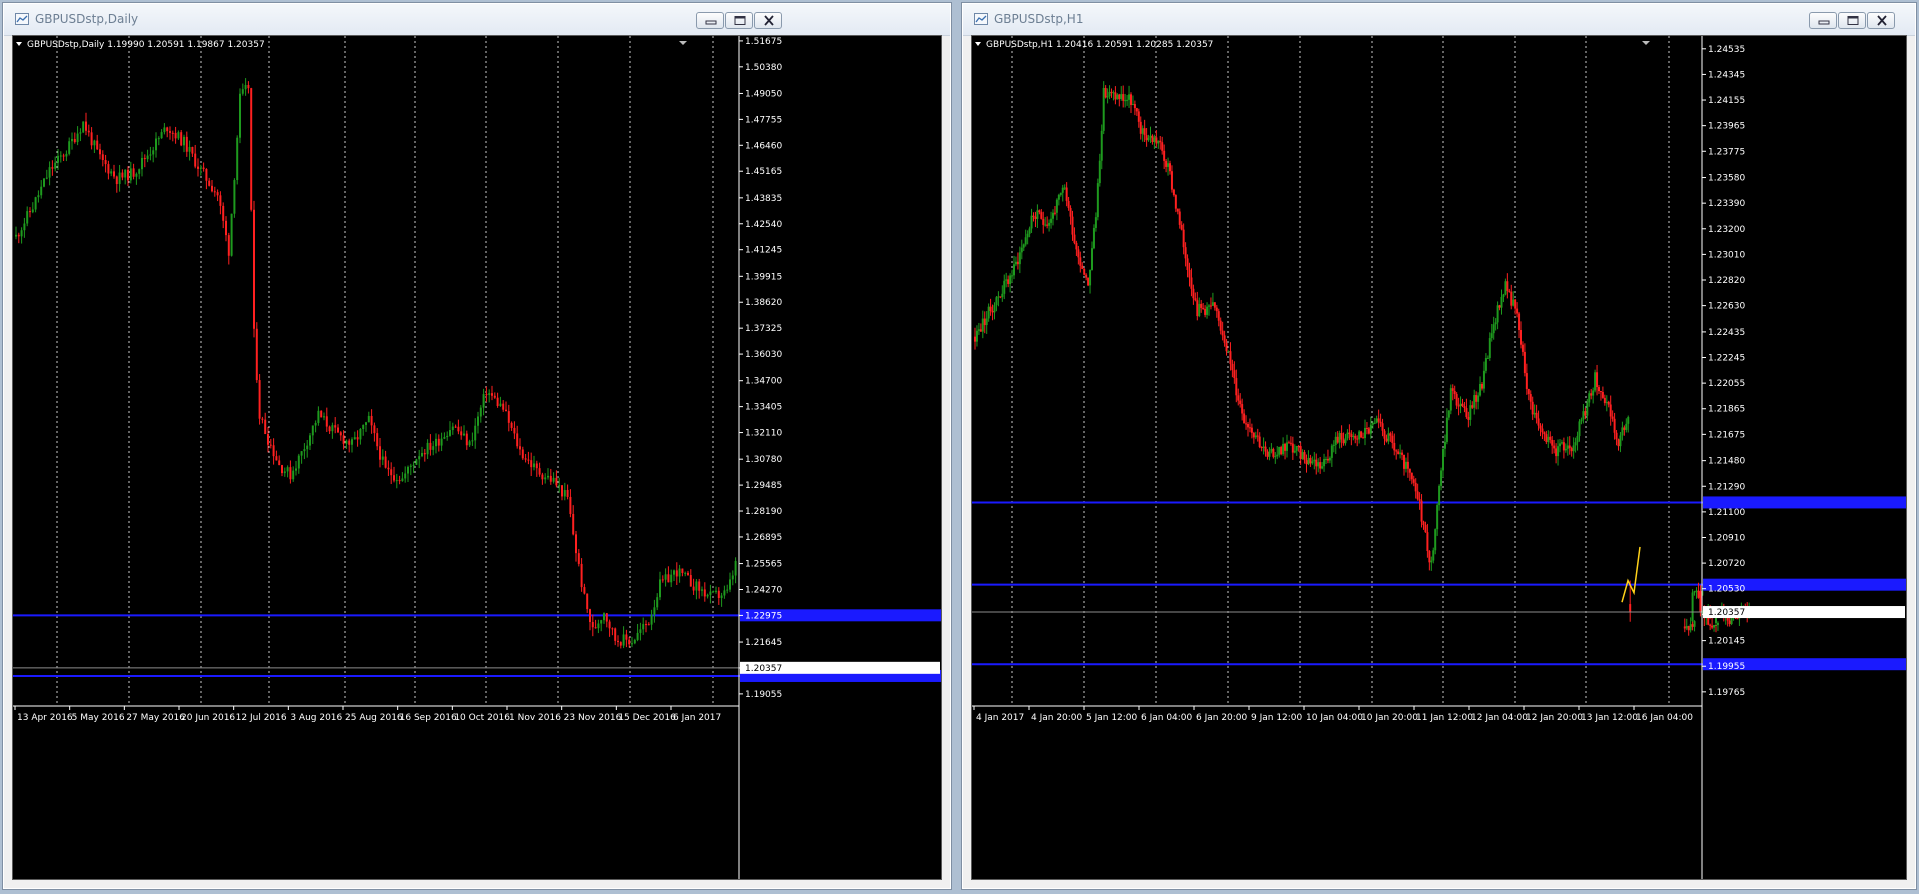  I want to click on time-tick-label: 3 Aug 2016, so click(316, 718).